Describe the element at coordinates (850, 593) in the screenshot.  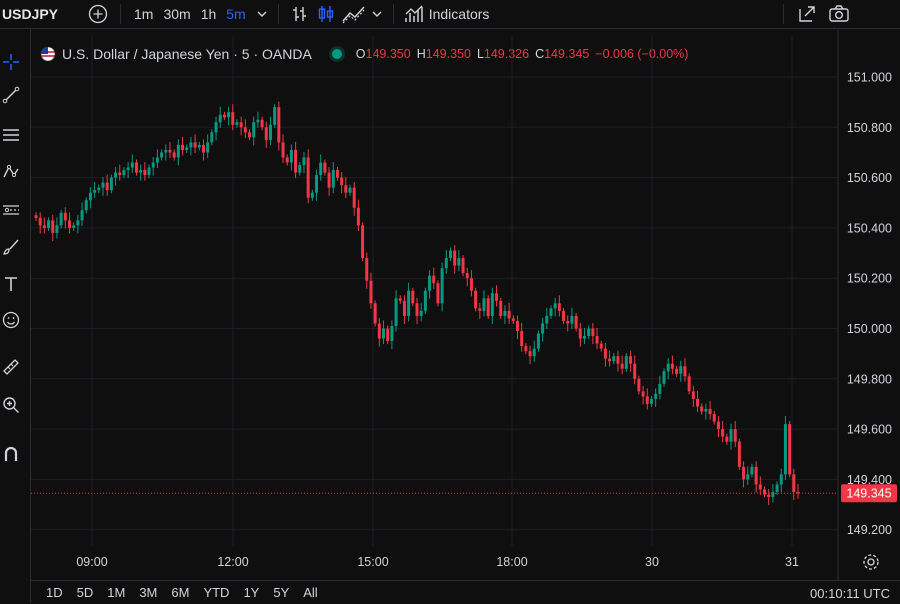
I see `utc-clock: 00:10:11 UTC` at that location.